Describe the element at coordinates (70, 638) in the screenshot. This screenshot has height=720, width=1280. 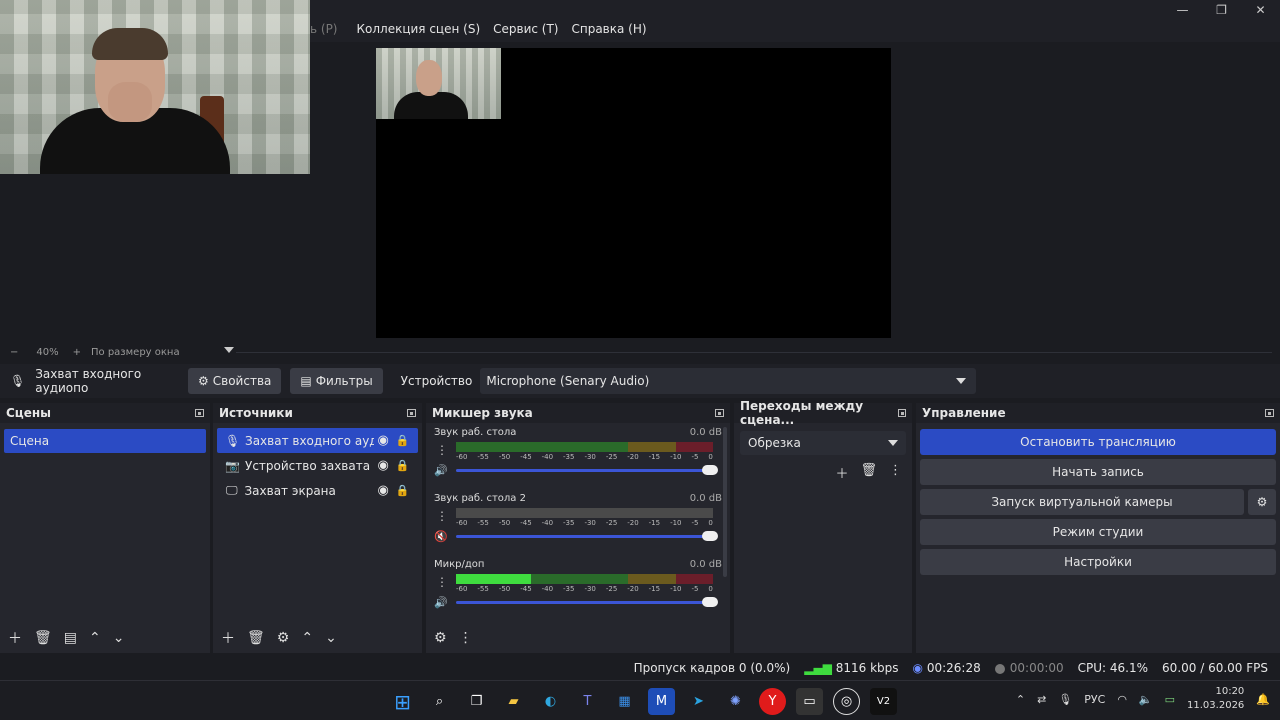
I see `filter-icon: ▤` at that location.